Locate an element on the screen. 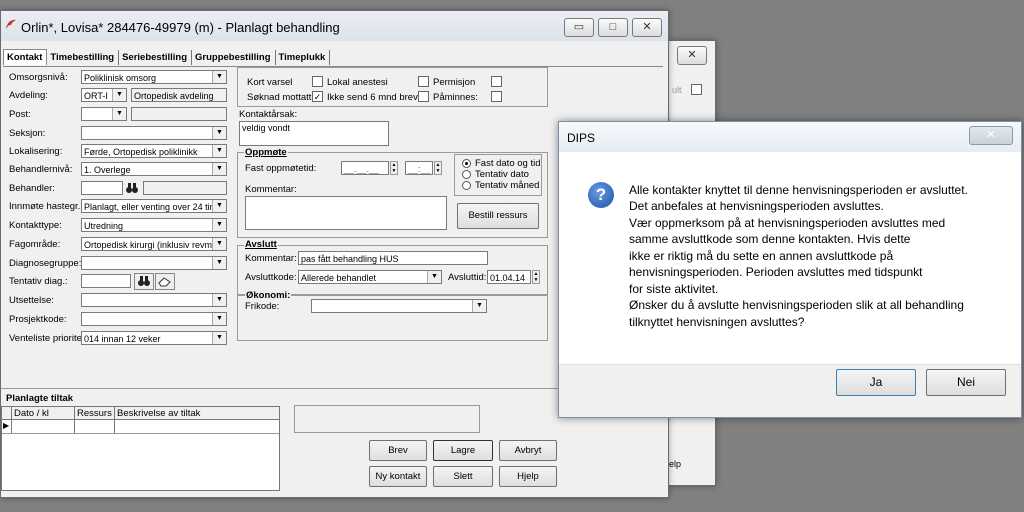 The image size is (1024, 512). ikke-send-checkbox is located at coordinates (423, 96).